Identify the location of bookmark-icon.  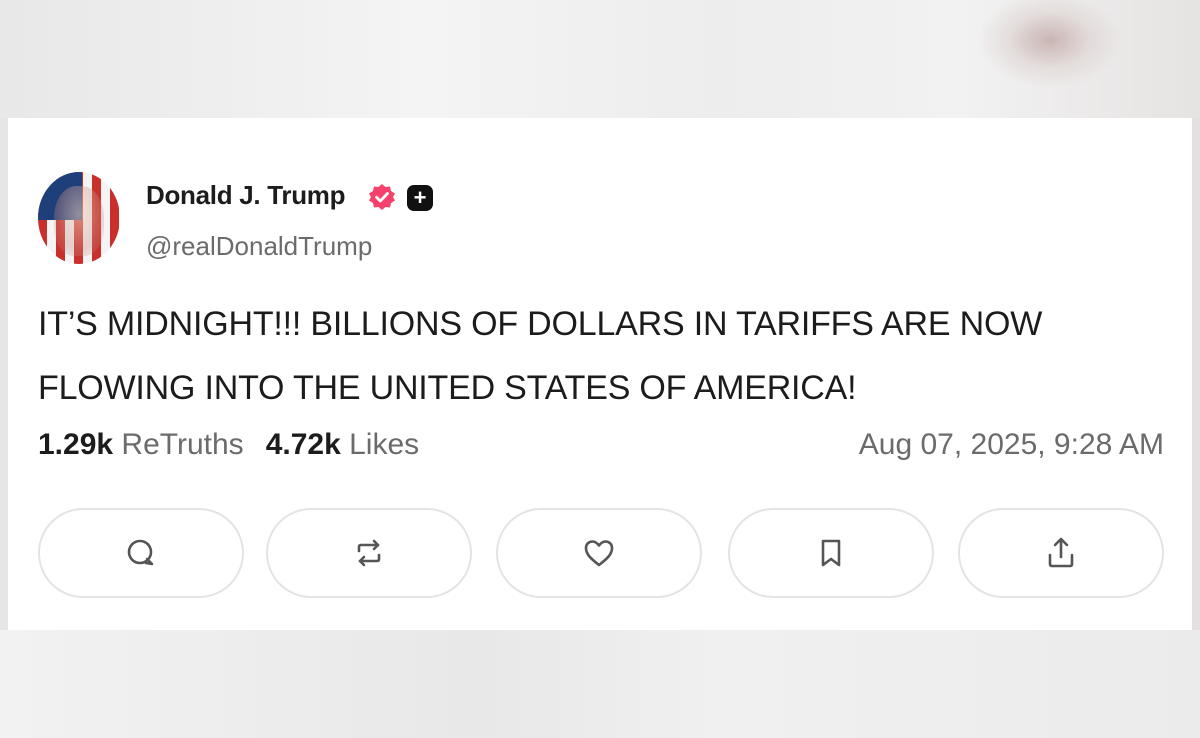
(831, 553).